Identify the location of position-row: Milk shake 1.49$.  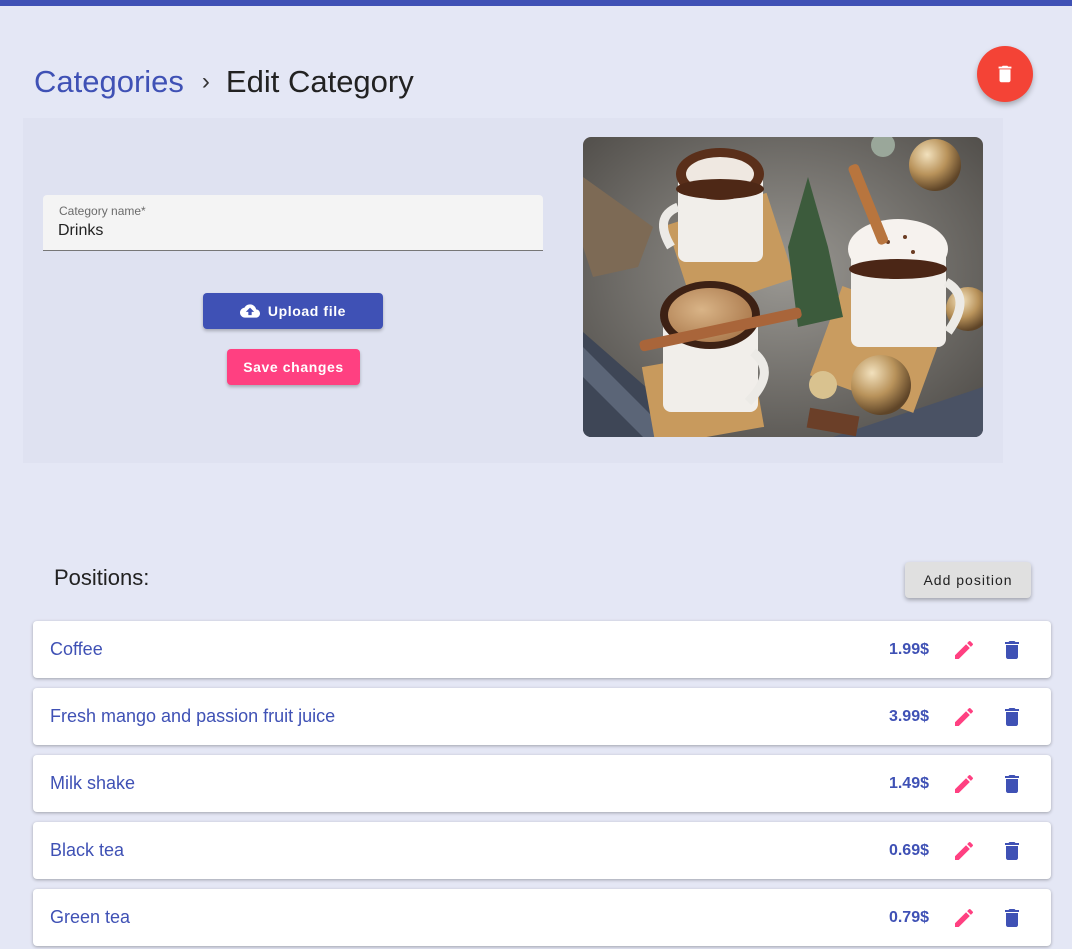
(542, 783).